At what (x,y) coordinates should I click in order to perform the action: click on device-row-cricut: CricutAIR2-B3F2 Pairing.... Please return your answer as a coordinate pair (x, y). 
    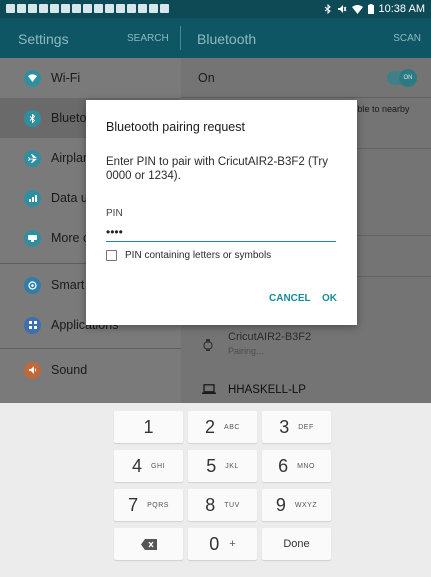
    Looking at the image, I should click on (306, 346).